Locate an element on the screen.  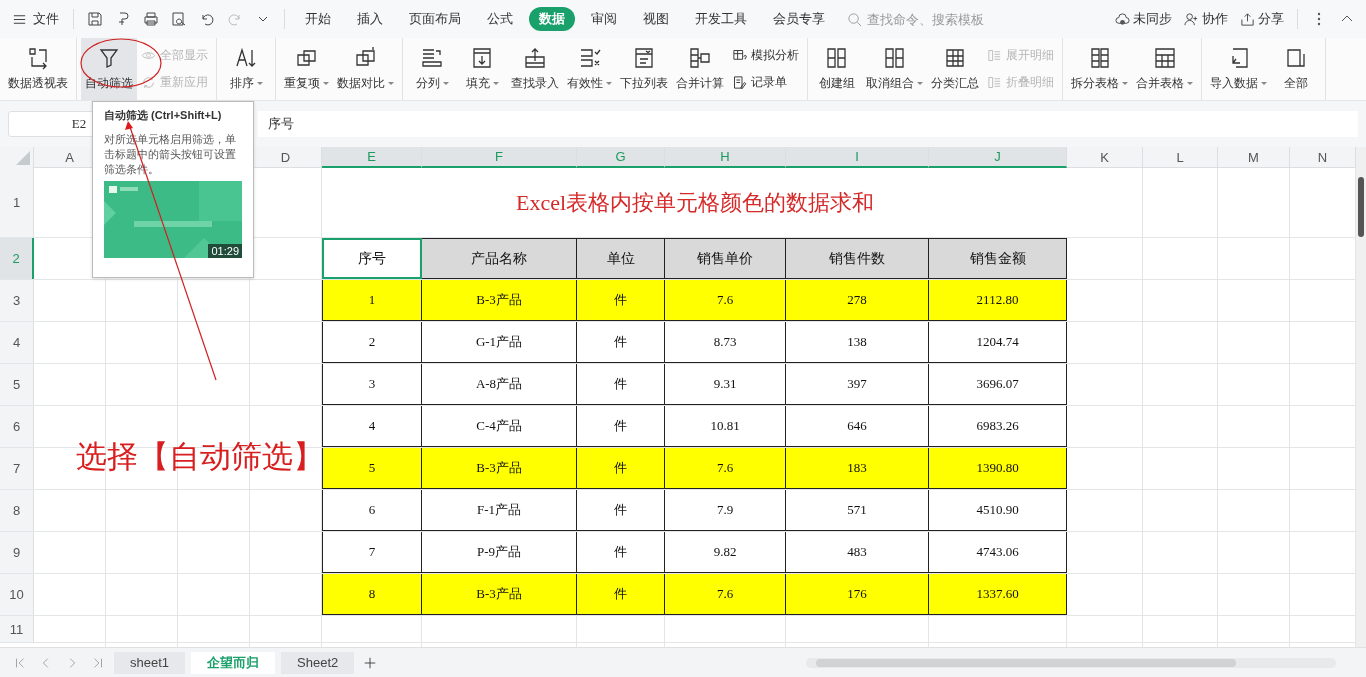
table-cell: 183 is located at coordinates (857, 468).